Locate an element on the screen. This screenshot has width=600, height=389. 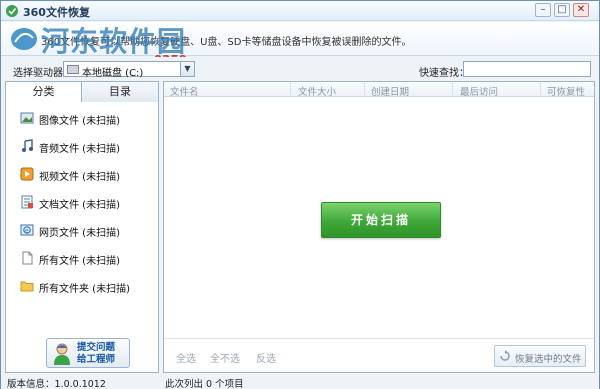
tab-category: 分类 is located at coordinates (44, 92).